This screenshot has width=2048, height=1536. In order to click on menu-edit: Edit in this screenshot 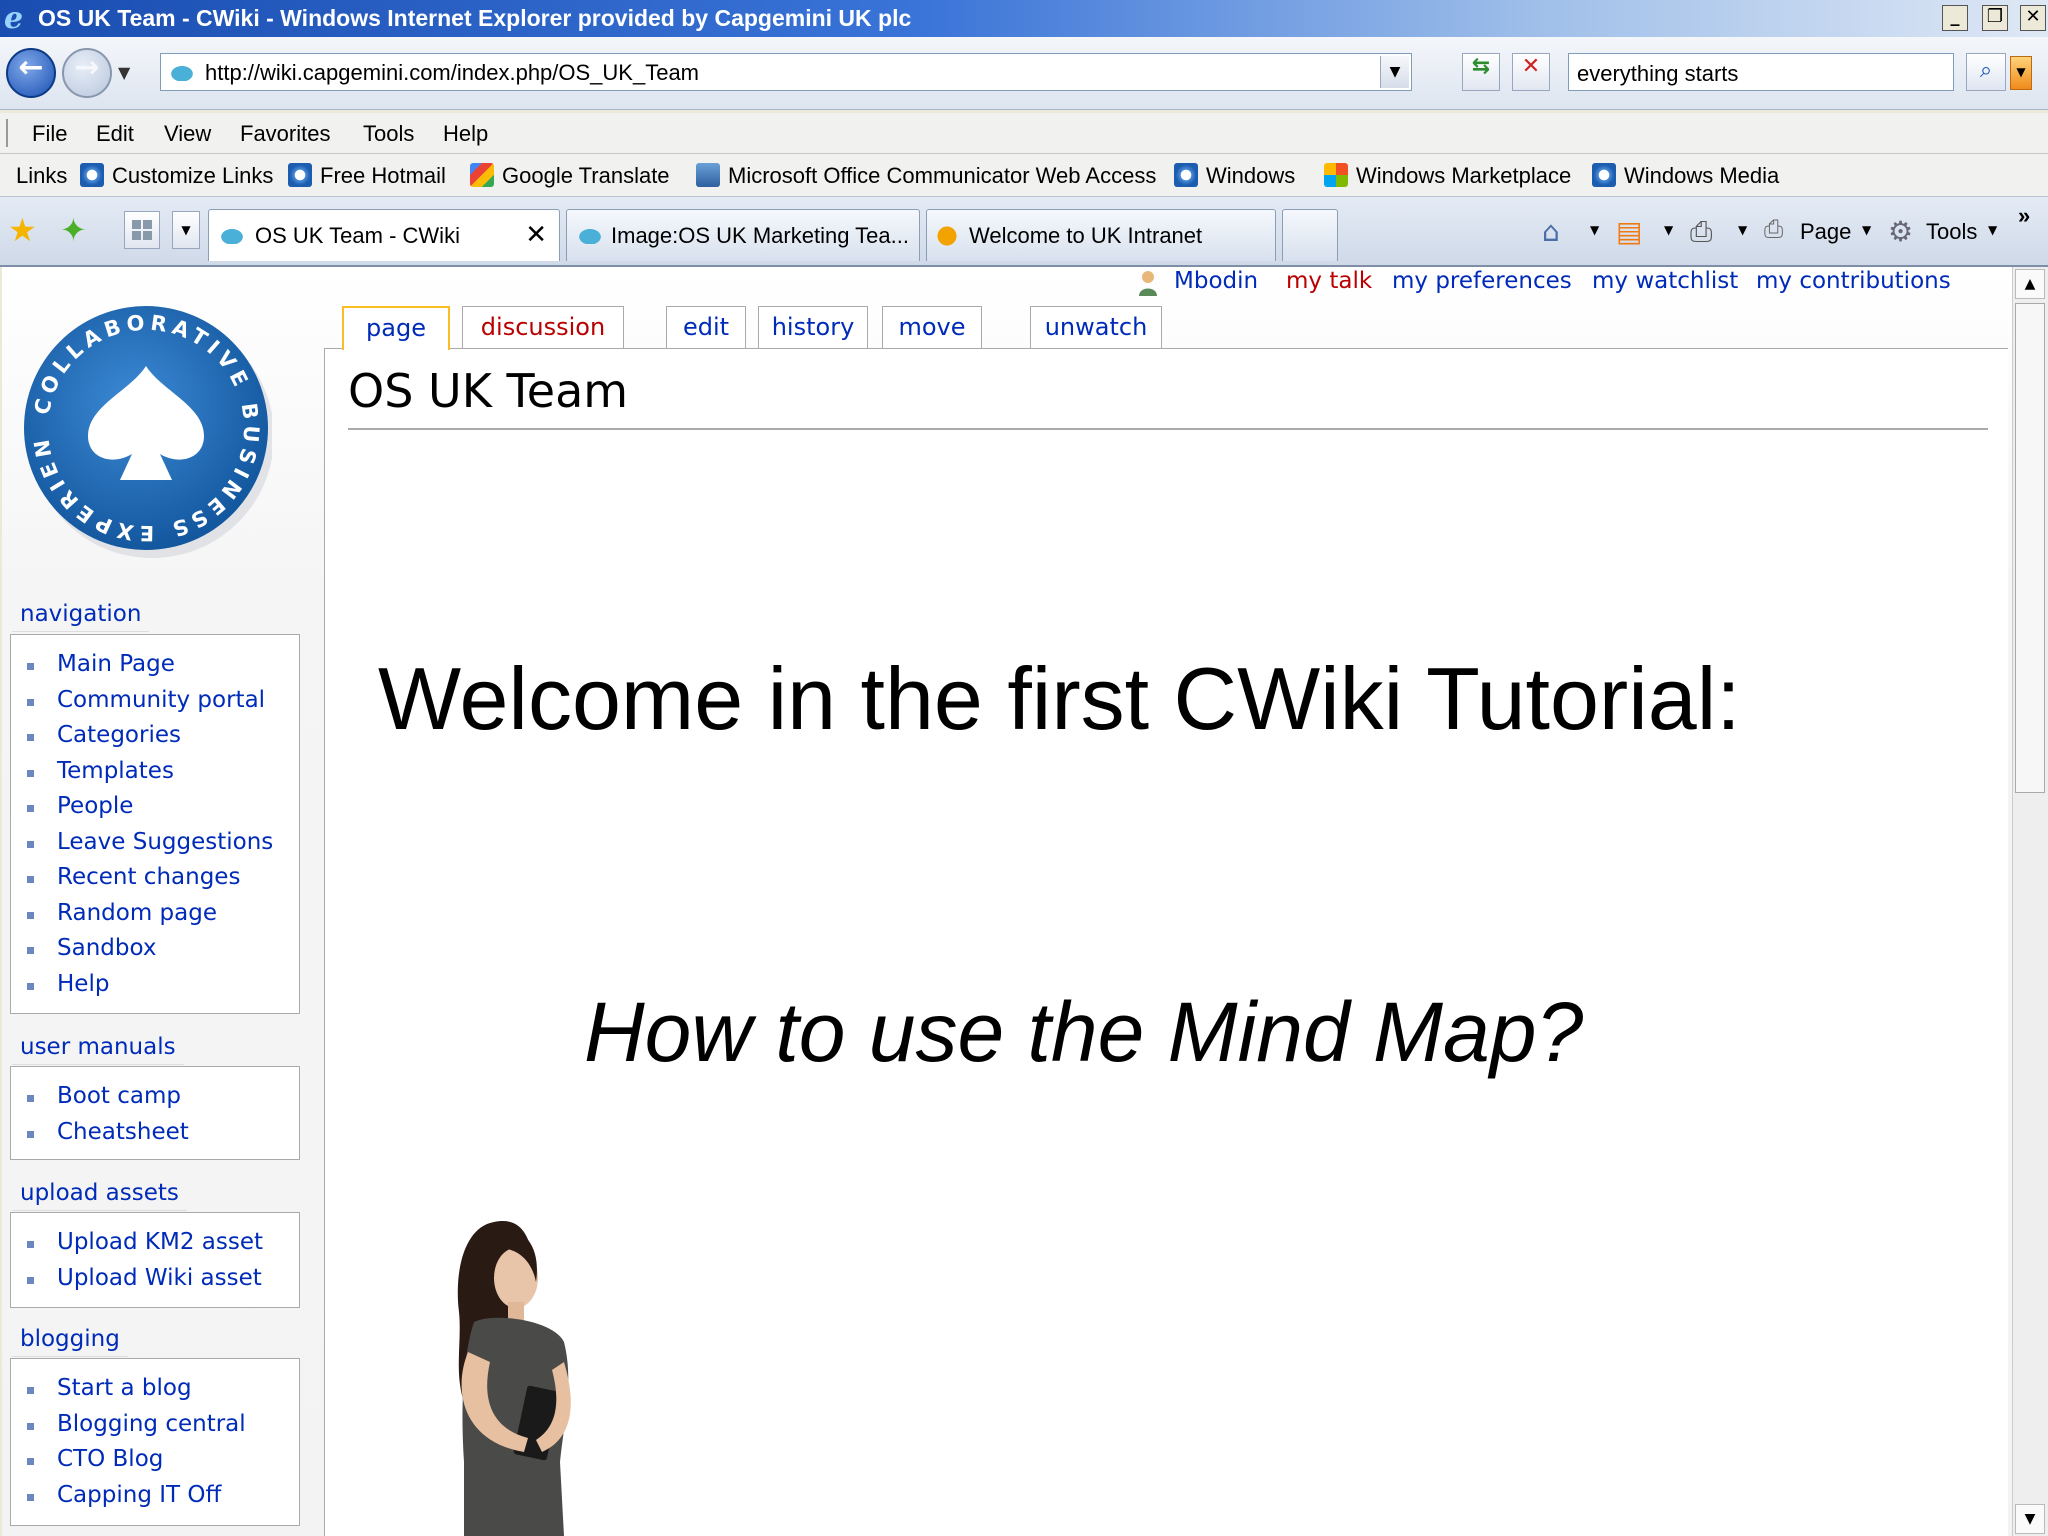, I will do `click(115, 134)`.